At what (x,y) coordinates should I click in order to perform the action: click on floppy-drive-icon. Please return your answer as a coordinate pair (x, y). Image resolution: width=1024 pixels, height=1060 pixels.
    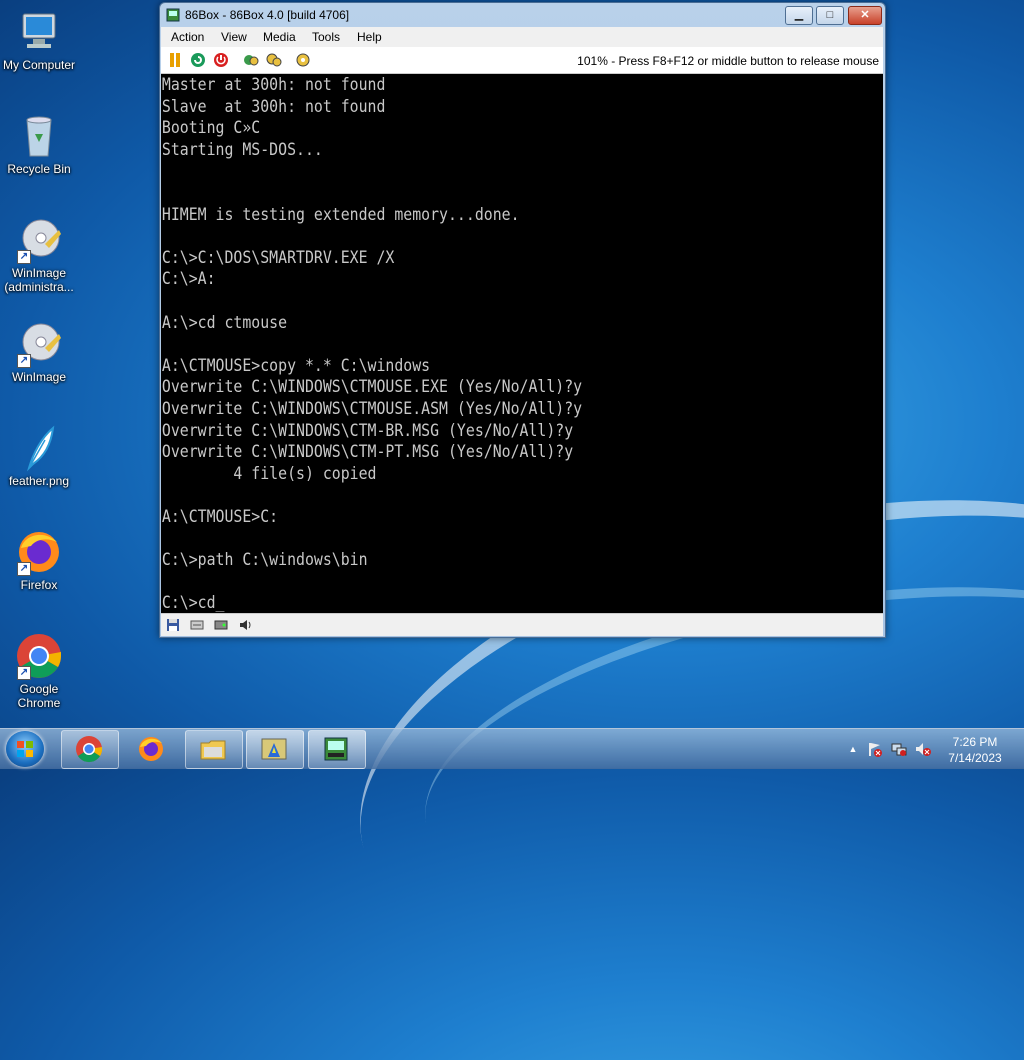
    Looking at the image, I should click on (173, 625).